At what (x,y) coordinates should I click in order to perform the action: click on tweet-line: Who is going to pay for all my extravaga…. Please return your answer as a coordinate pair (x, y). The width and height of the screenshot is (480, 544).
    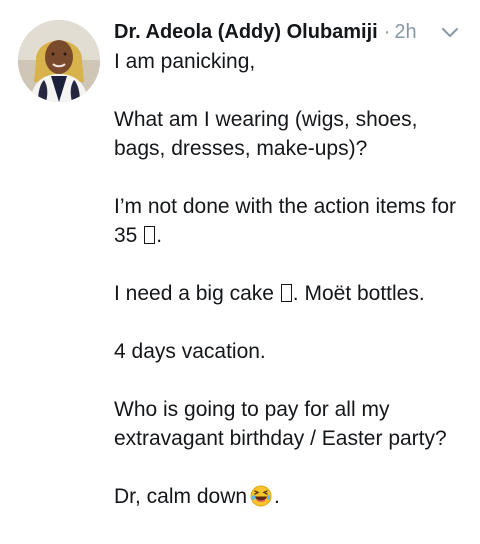
    Looking at the image, I should click on (280, 424).